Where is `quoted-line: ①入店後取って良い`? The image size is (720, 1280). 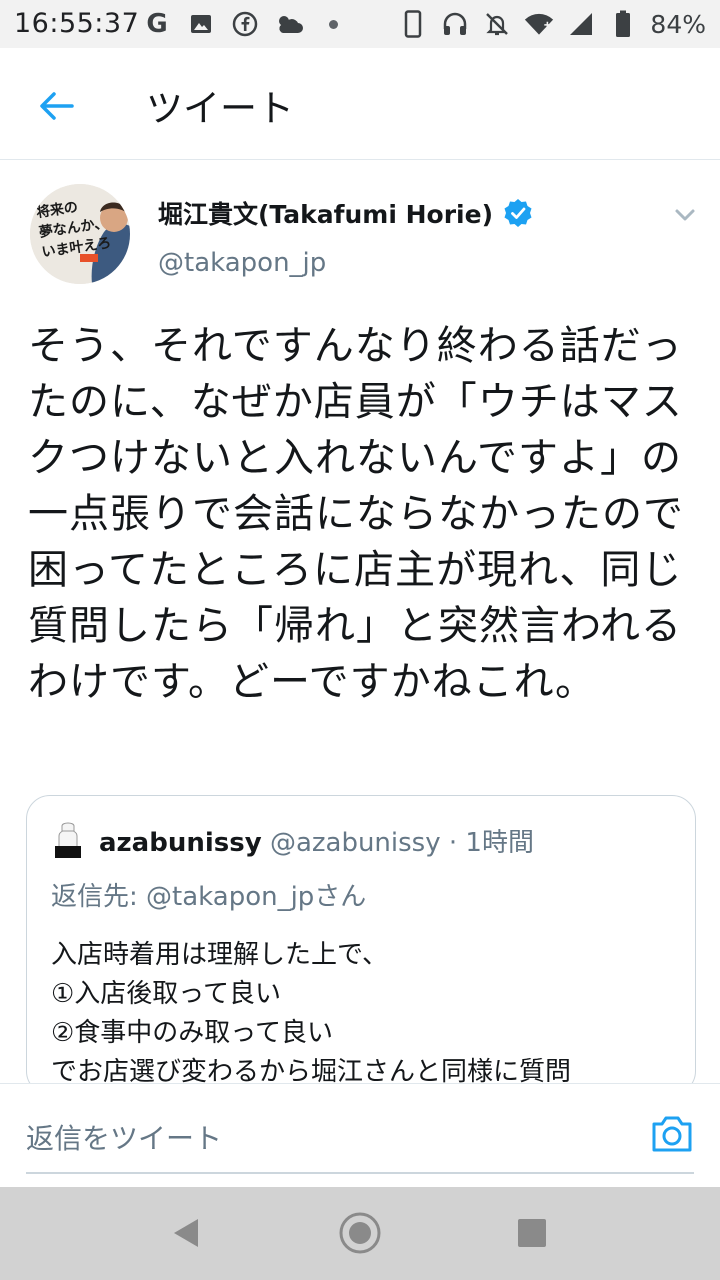
quoted-line: ①入店後取って良い is located at coordinates (166, 994).